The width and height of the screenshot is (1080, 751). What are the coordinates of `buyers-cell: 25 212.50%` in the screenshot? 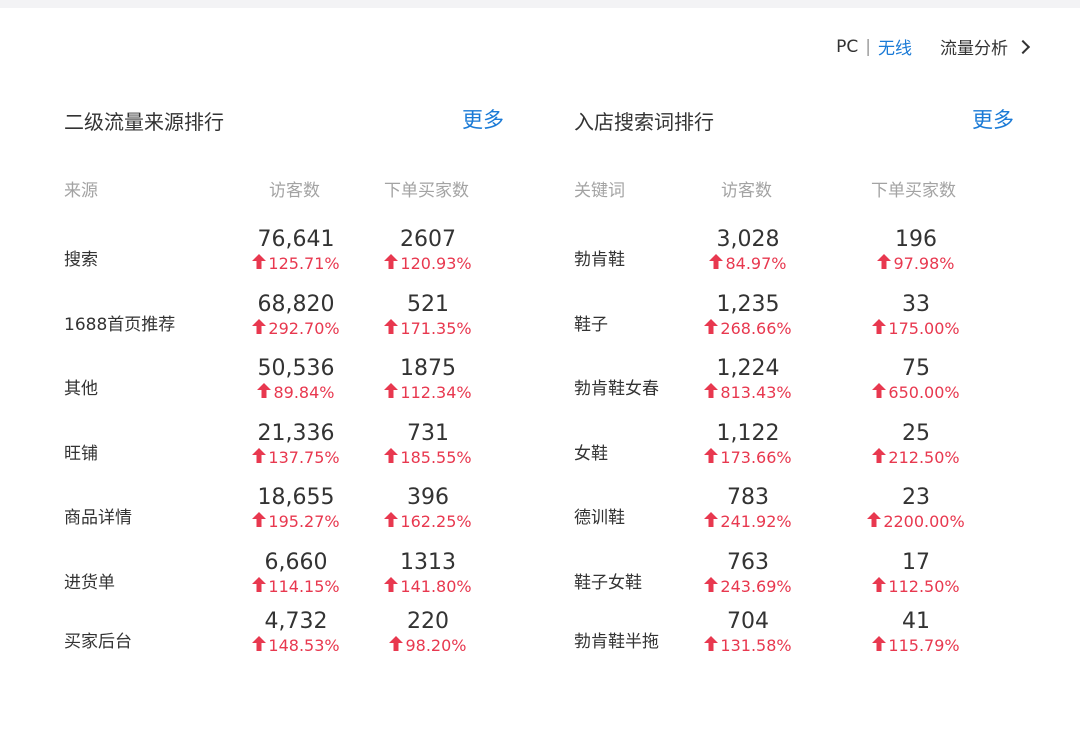 It's located at (916, 444).